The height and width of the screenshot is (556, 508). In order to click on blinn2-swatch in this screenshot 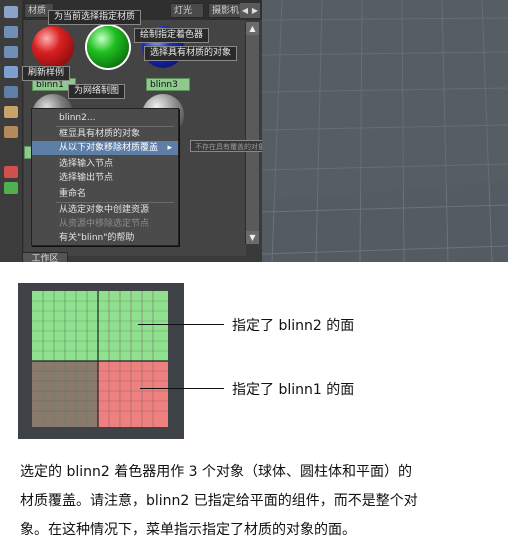, I will do `click(108, 47)`.